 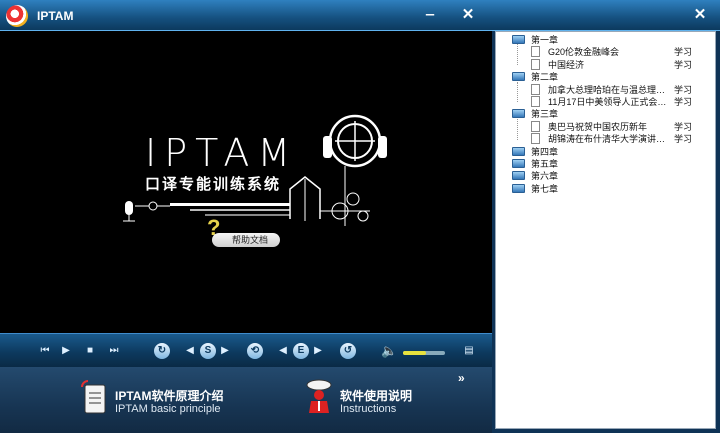 What do you see at coordinates (368, 409) in the screenshot?
I see `instructions-subtitle: Instructions` at bounding box center [368, 409].